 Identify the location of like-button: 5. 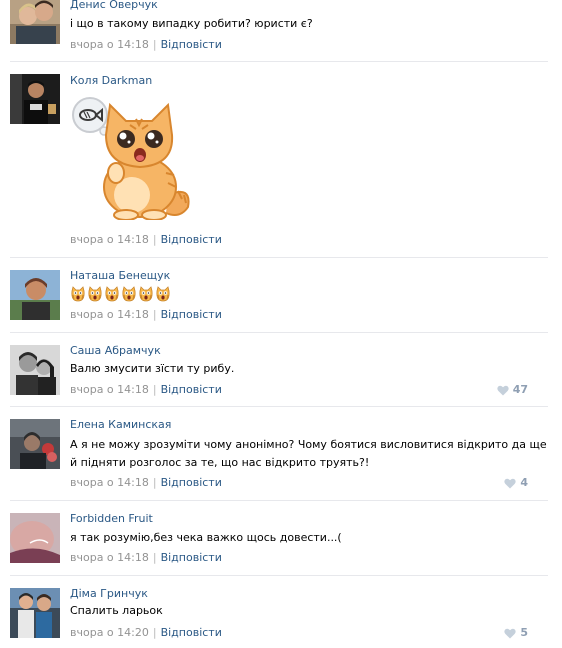
(516, 633).